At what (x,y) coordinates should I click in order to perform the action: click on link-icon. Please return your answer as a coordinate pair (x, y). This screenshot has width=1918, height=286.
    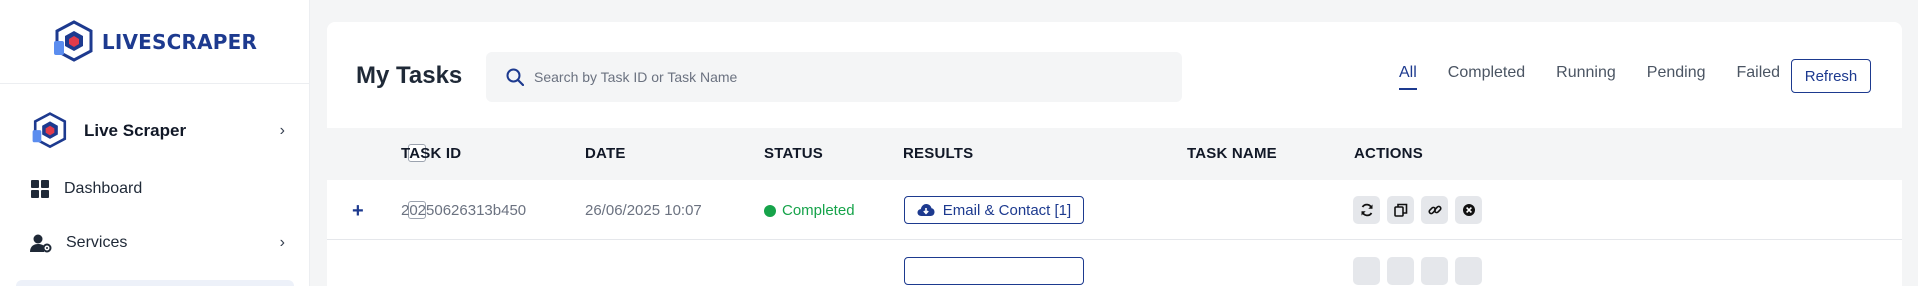
    Looking at the image, I should click on (1434, 210).